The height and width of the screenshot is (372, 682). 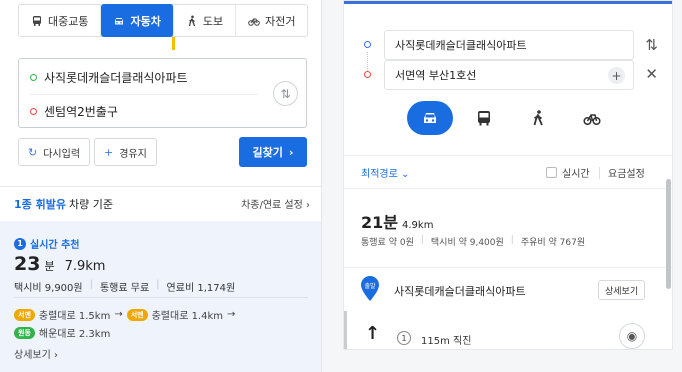 What do you see at coordinates (137, 20) in the screenshot?
I see `tab-car: 자동차` at bounding box center [137, 20].